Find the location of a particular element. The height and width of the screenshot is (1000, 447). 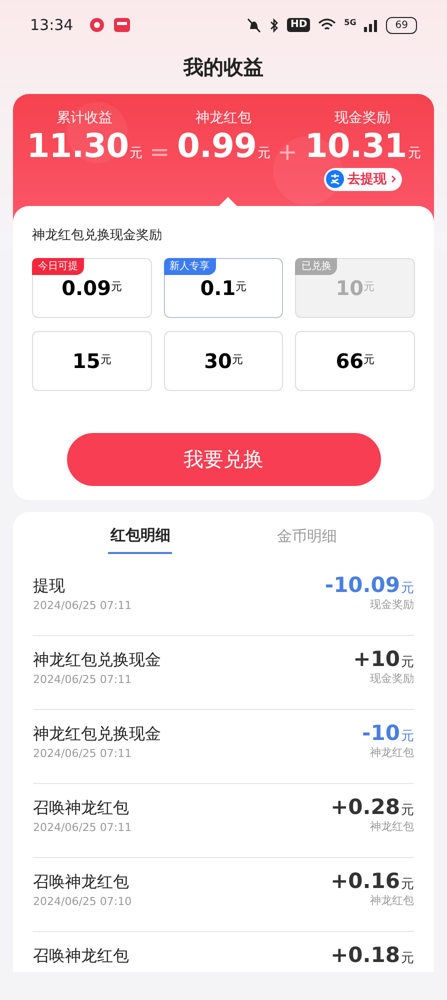

tab: 红包明细 is located at coordinates (140, 537).